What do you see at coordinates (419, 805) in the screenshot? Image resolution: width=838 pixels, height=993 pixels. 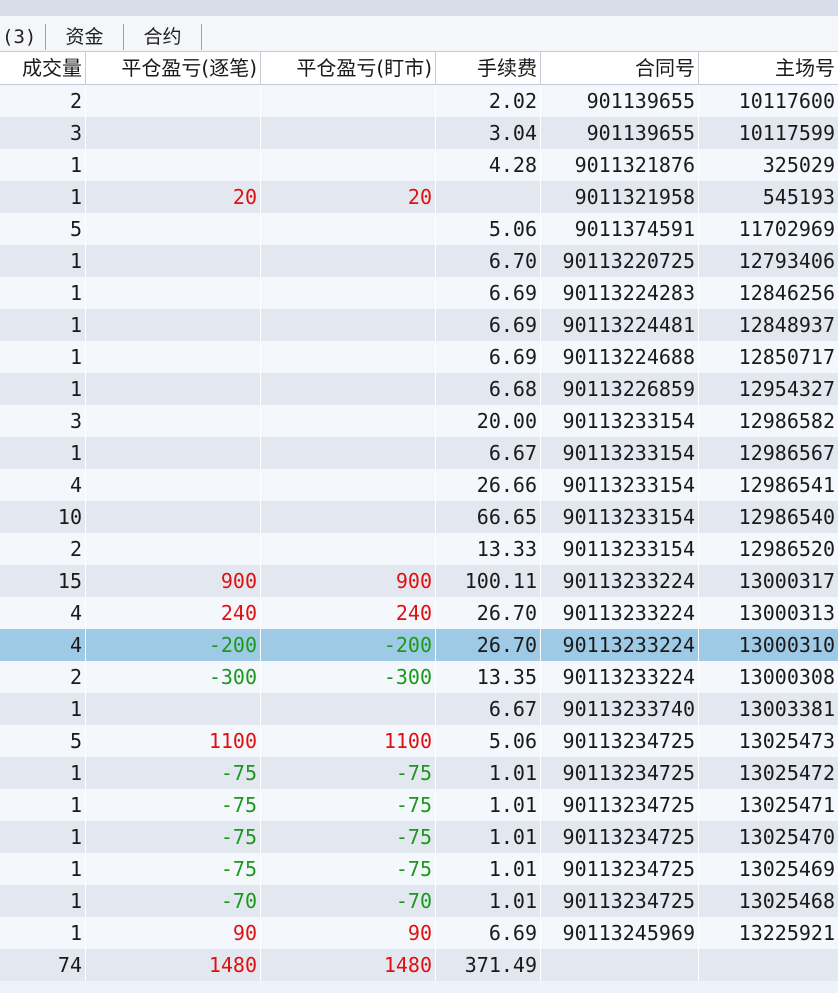 I see `table-row: 1 -75 -75 1.01 90113234725 13025471` at bounding box center [419, 805].